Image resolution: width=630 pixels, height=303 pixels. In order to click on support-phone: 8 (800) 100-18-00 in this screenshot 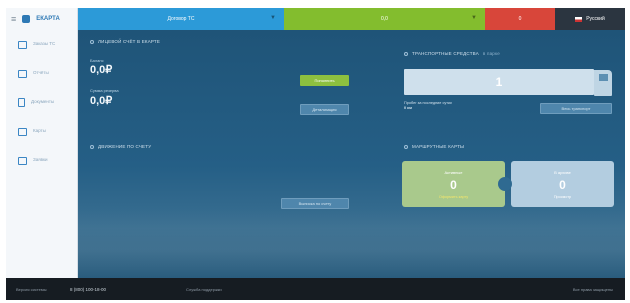, I will do `click(88, 289)`.